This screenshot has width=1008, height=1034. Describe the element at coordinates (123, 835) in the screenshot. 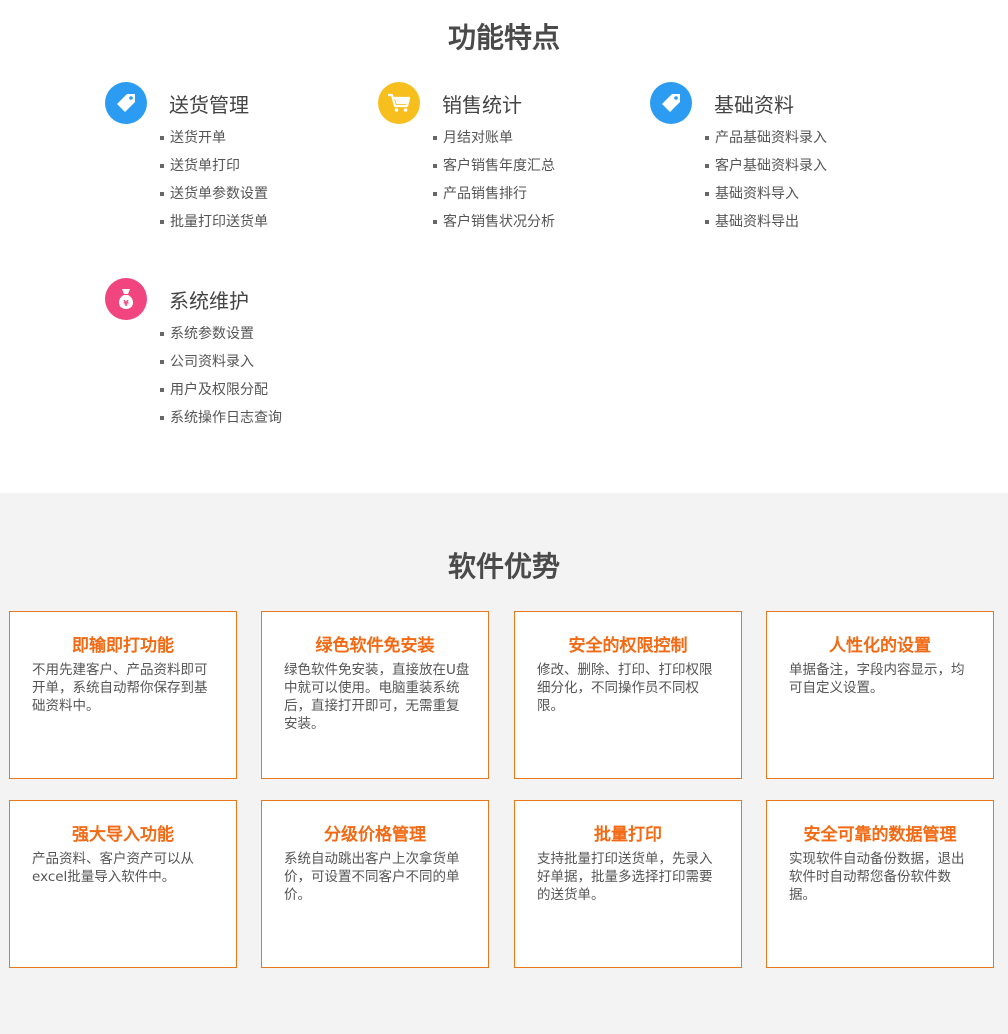

I see `advantage-card-title: 强大导入功能` at that location.